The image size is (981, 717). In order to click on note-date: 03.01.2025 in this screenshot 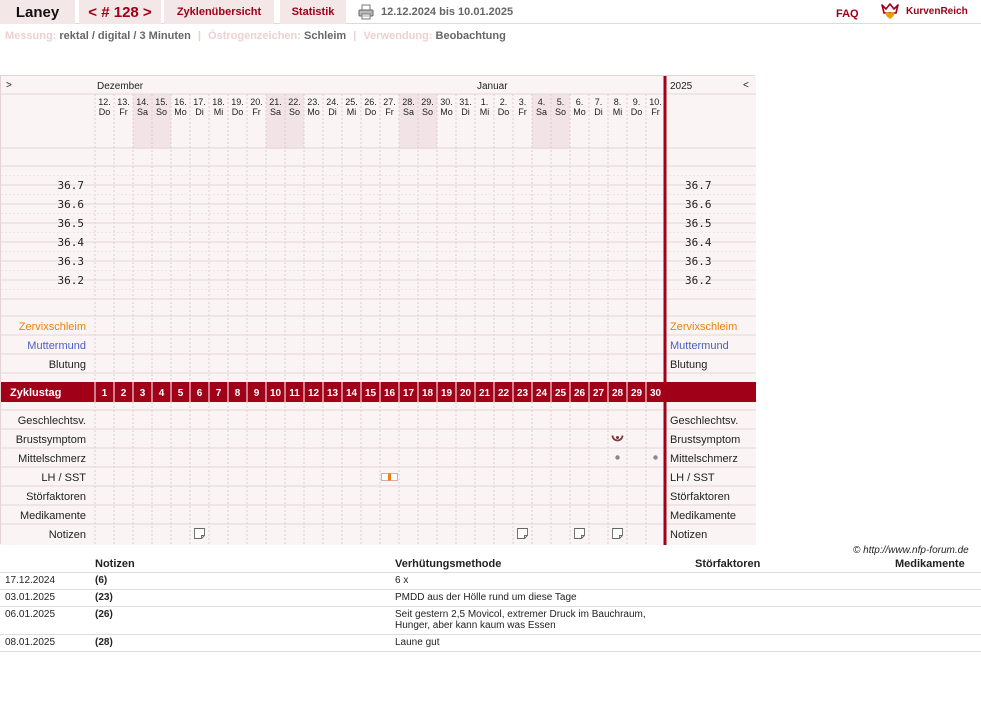, I will do `click(30, 597)`.